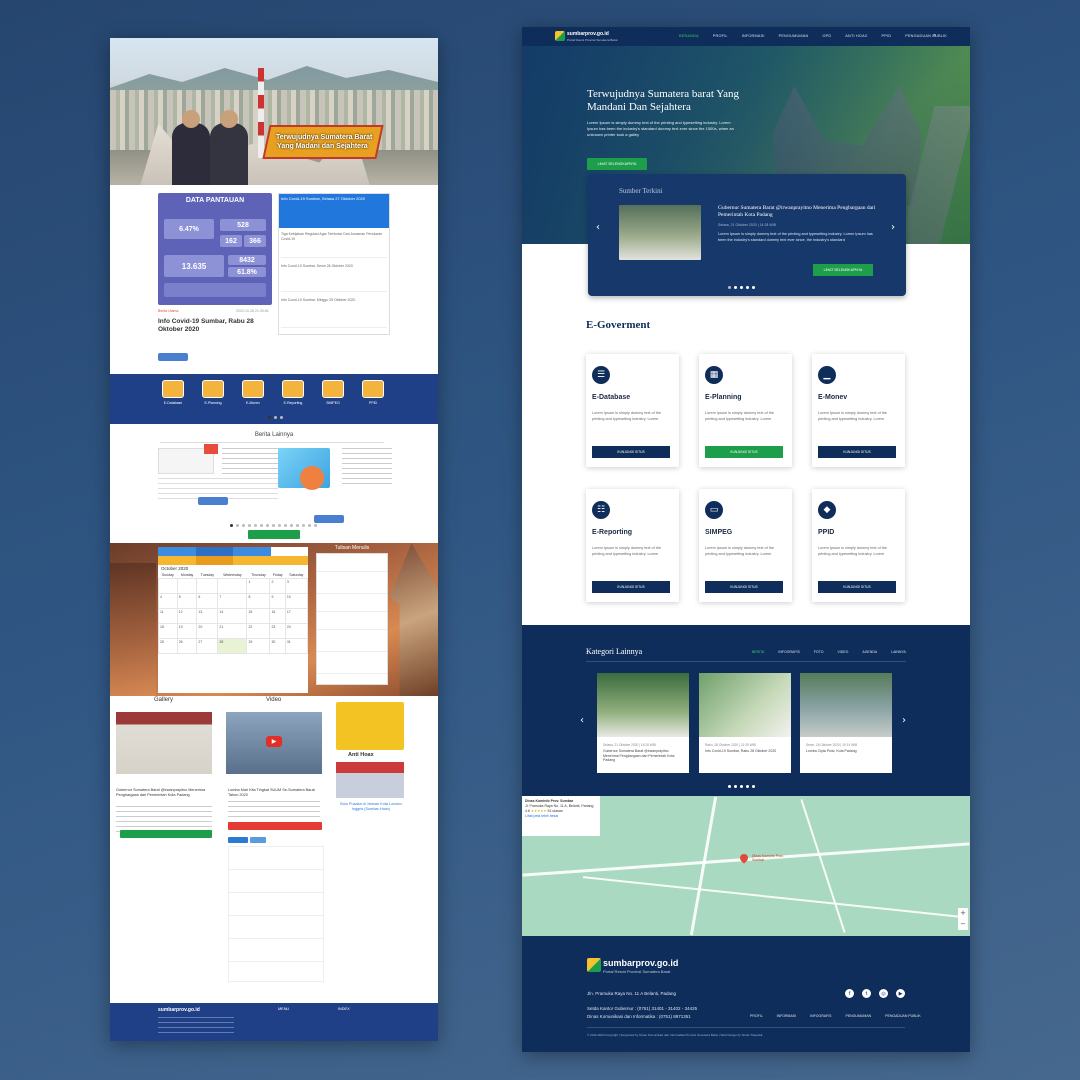  Describe the element at coordinates (883, 993) in the screenshot. I see `instagram-icon: ◎` at that location.